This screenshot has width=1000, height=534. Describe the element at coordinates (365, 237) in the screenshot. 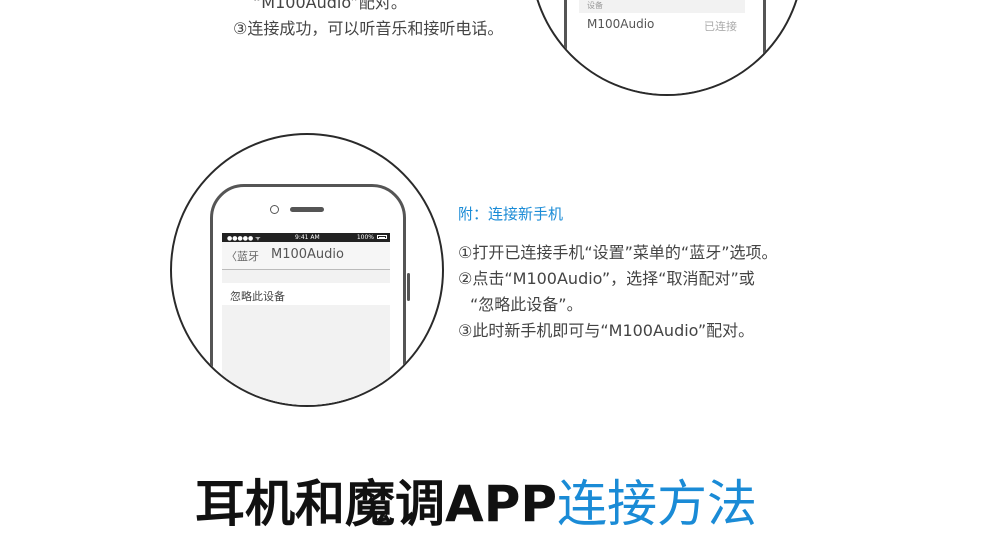

I see `battery-percent: 100%` at that location.